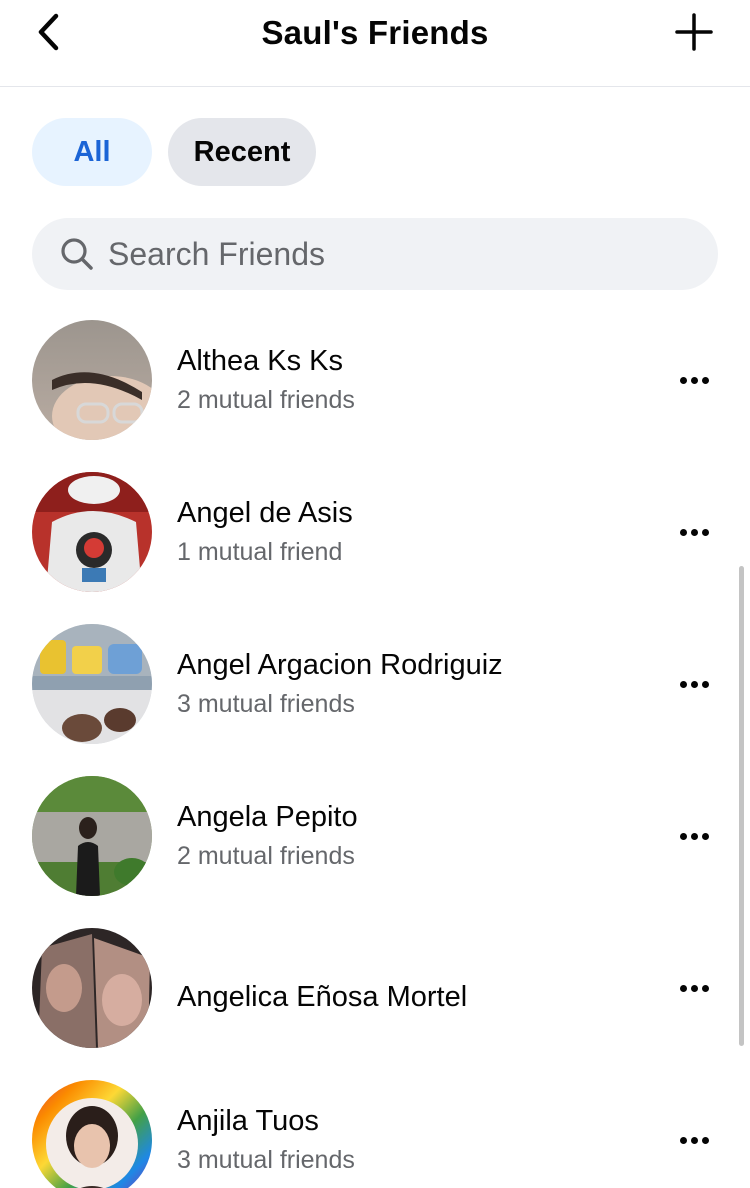 This screenshot has height=1188, width=750. Describe the element at coordinates (77, 254) in the screenshot. I see `search-icon` at that location.